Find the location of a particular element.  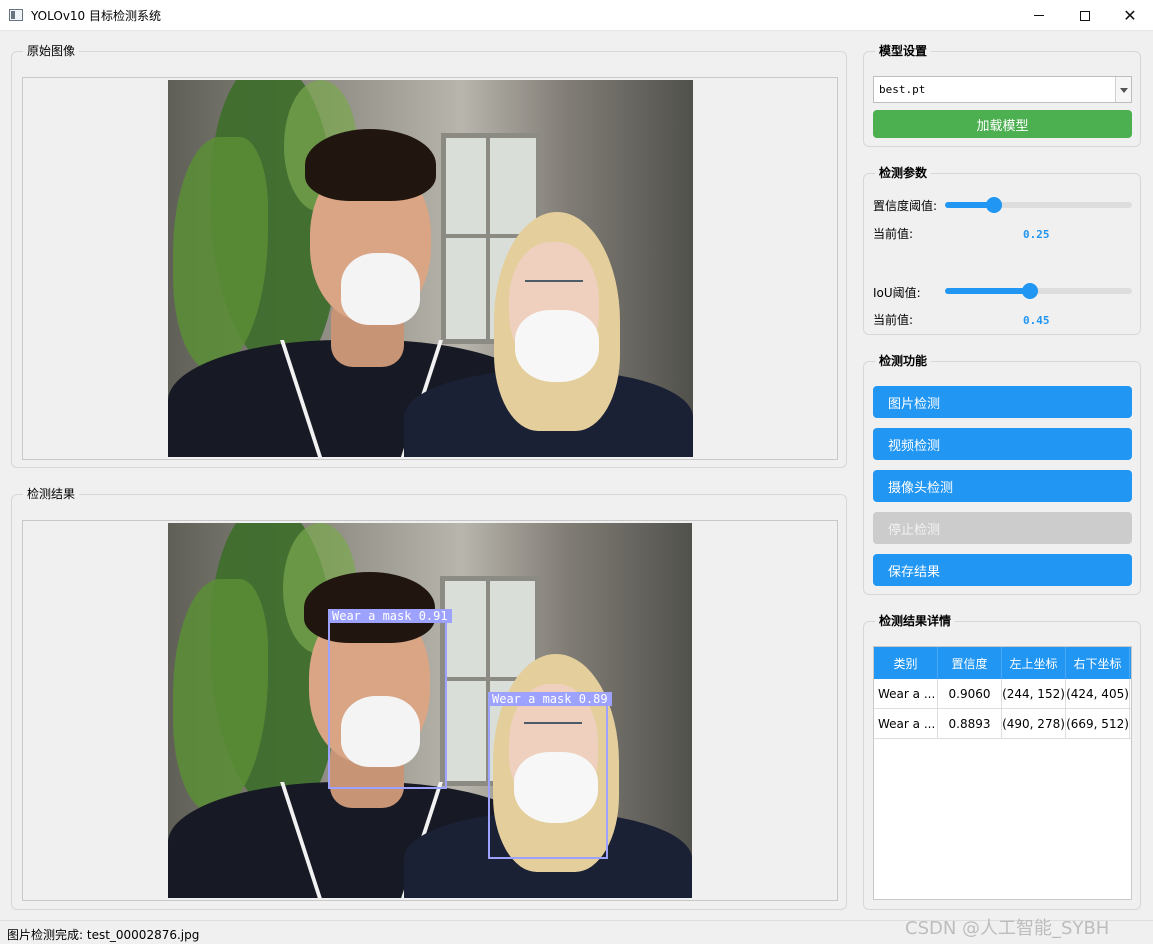

save-results-button: 保存结果 is located at coordinates (1002, 570).